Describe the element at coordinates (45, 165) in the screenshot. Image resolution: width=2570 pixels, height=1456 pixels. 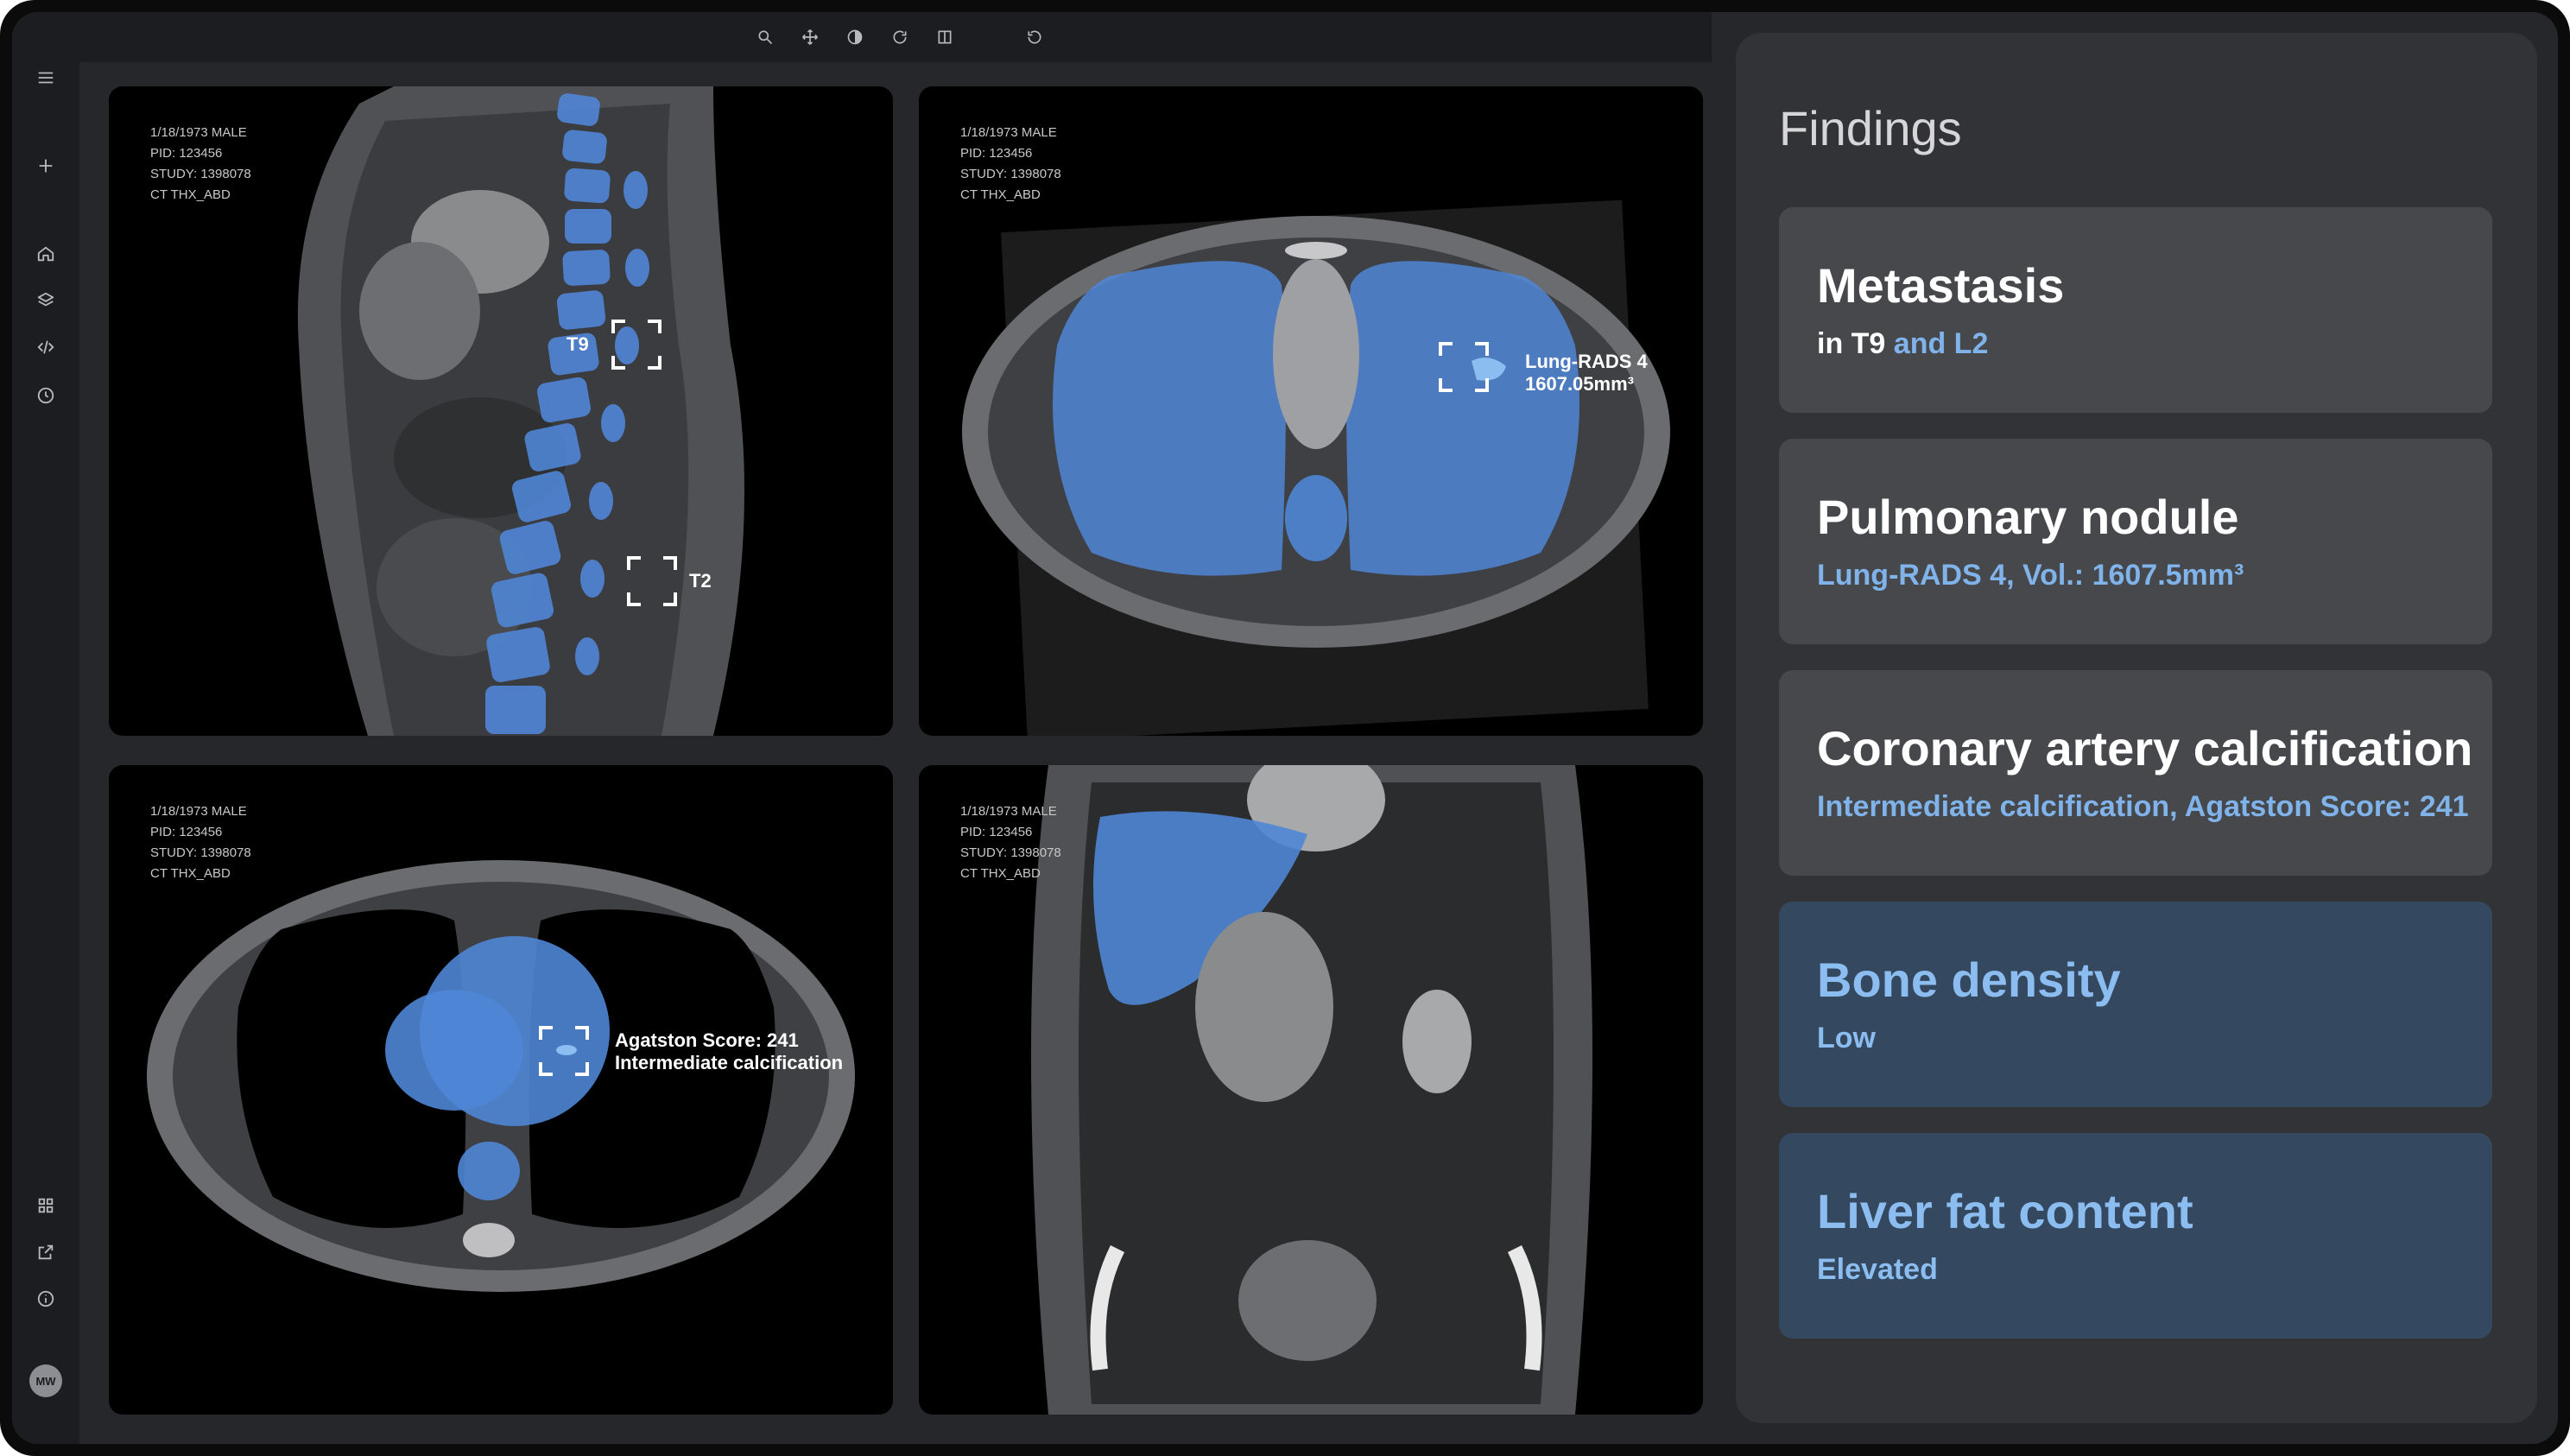
I see `plus-icon` at that location.